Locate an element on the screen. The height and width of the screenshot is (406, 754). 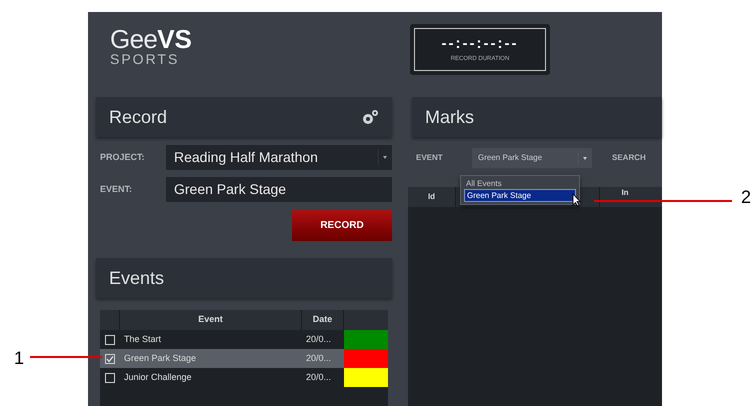
event-dropdown: Green Park Stage is located at coordinates (532, 158).